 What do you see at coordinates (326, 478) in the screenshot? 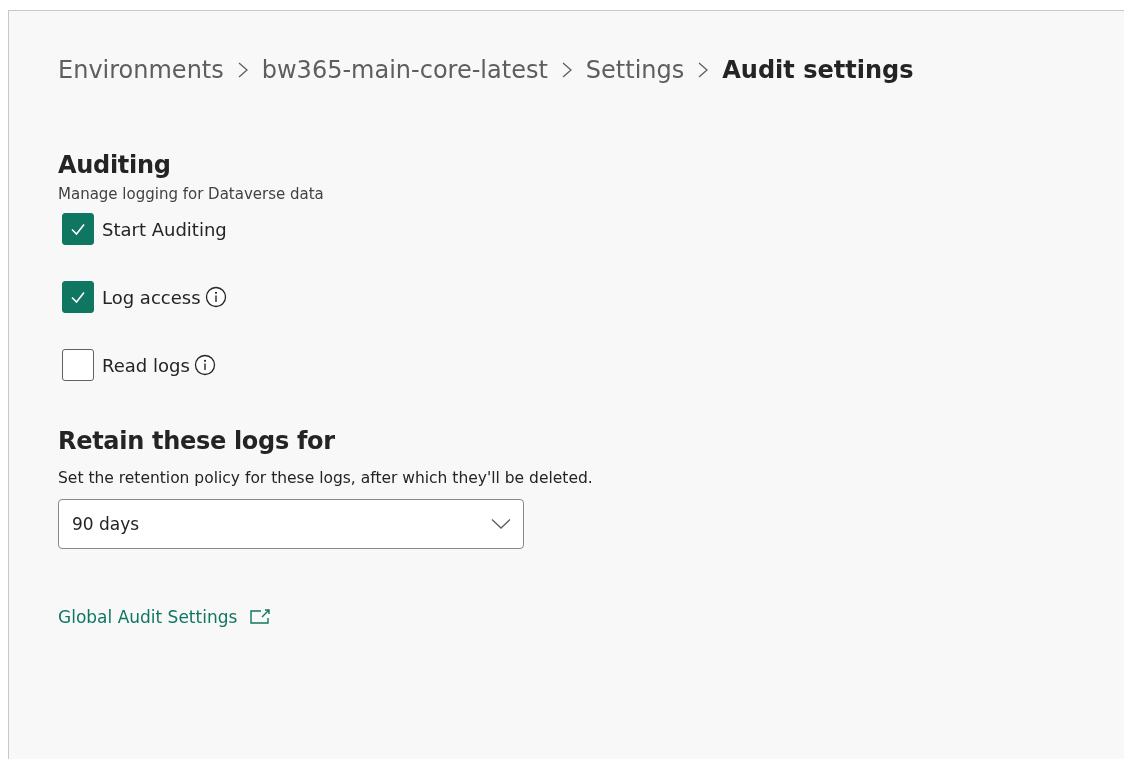
I see `section-description: Set the retention policy for these logs, after which they'll be deleted.` at bounding box center [326, 478].